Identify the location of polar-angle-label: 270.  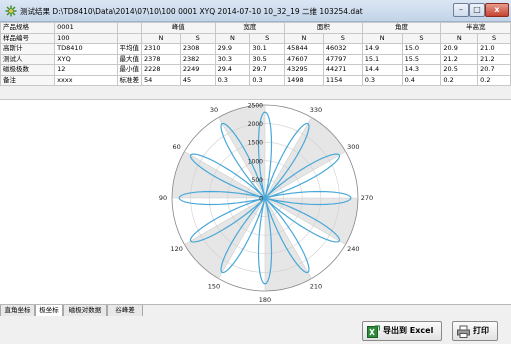
(367, 198).